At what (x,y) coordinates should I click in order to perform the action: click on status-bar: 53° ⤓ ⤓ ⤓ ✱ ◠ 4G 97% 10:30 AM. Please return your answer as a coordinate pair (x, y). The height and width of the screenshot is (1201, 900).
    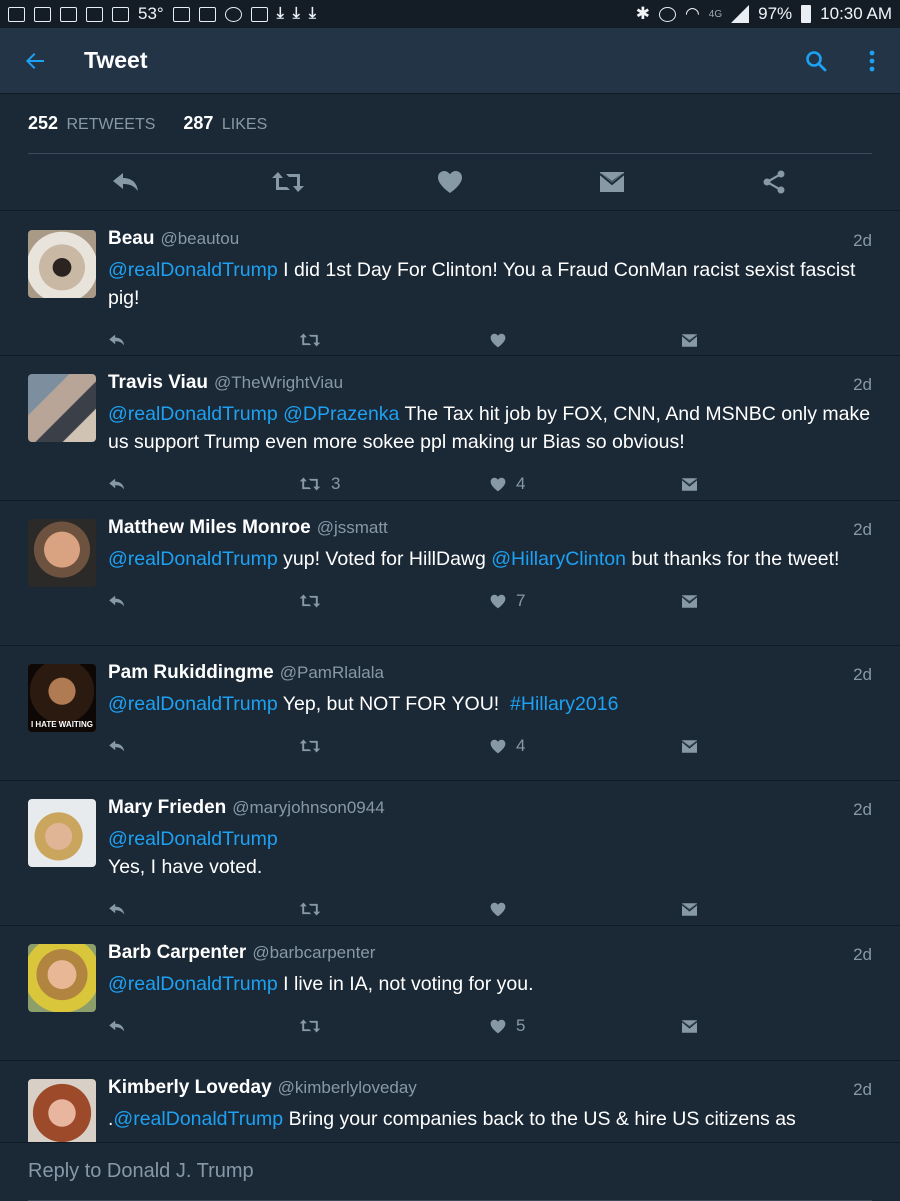
    Looking at the image, I should click on (450, 14).